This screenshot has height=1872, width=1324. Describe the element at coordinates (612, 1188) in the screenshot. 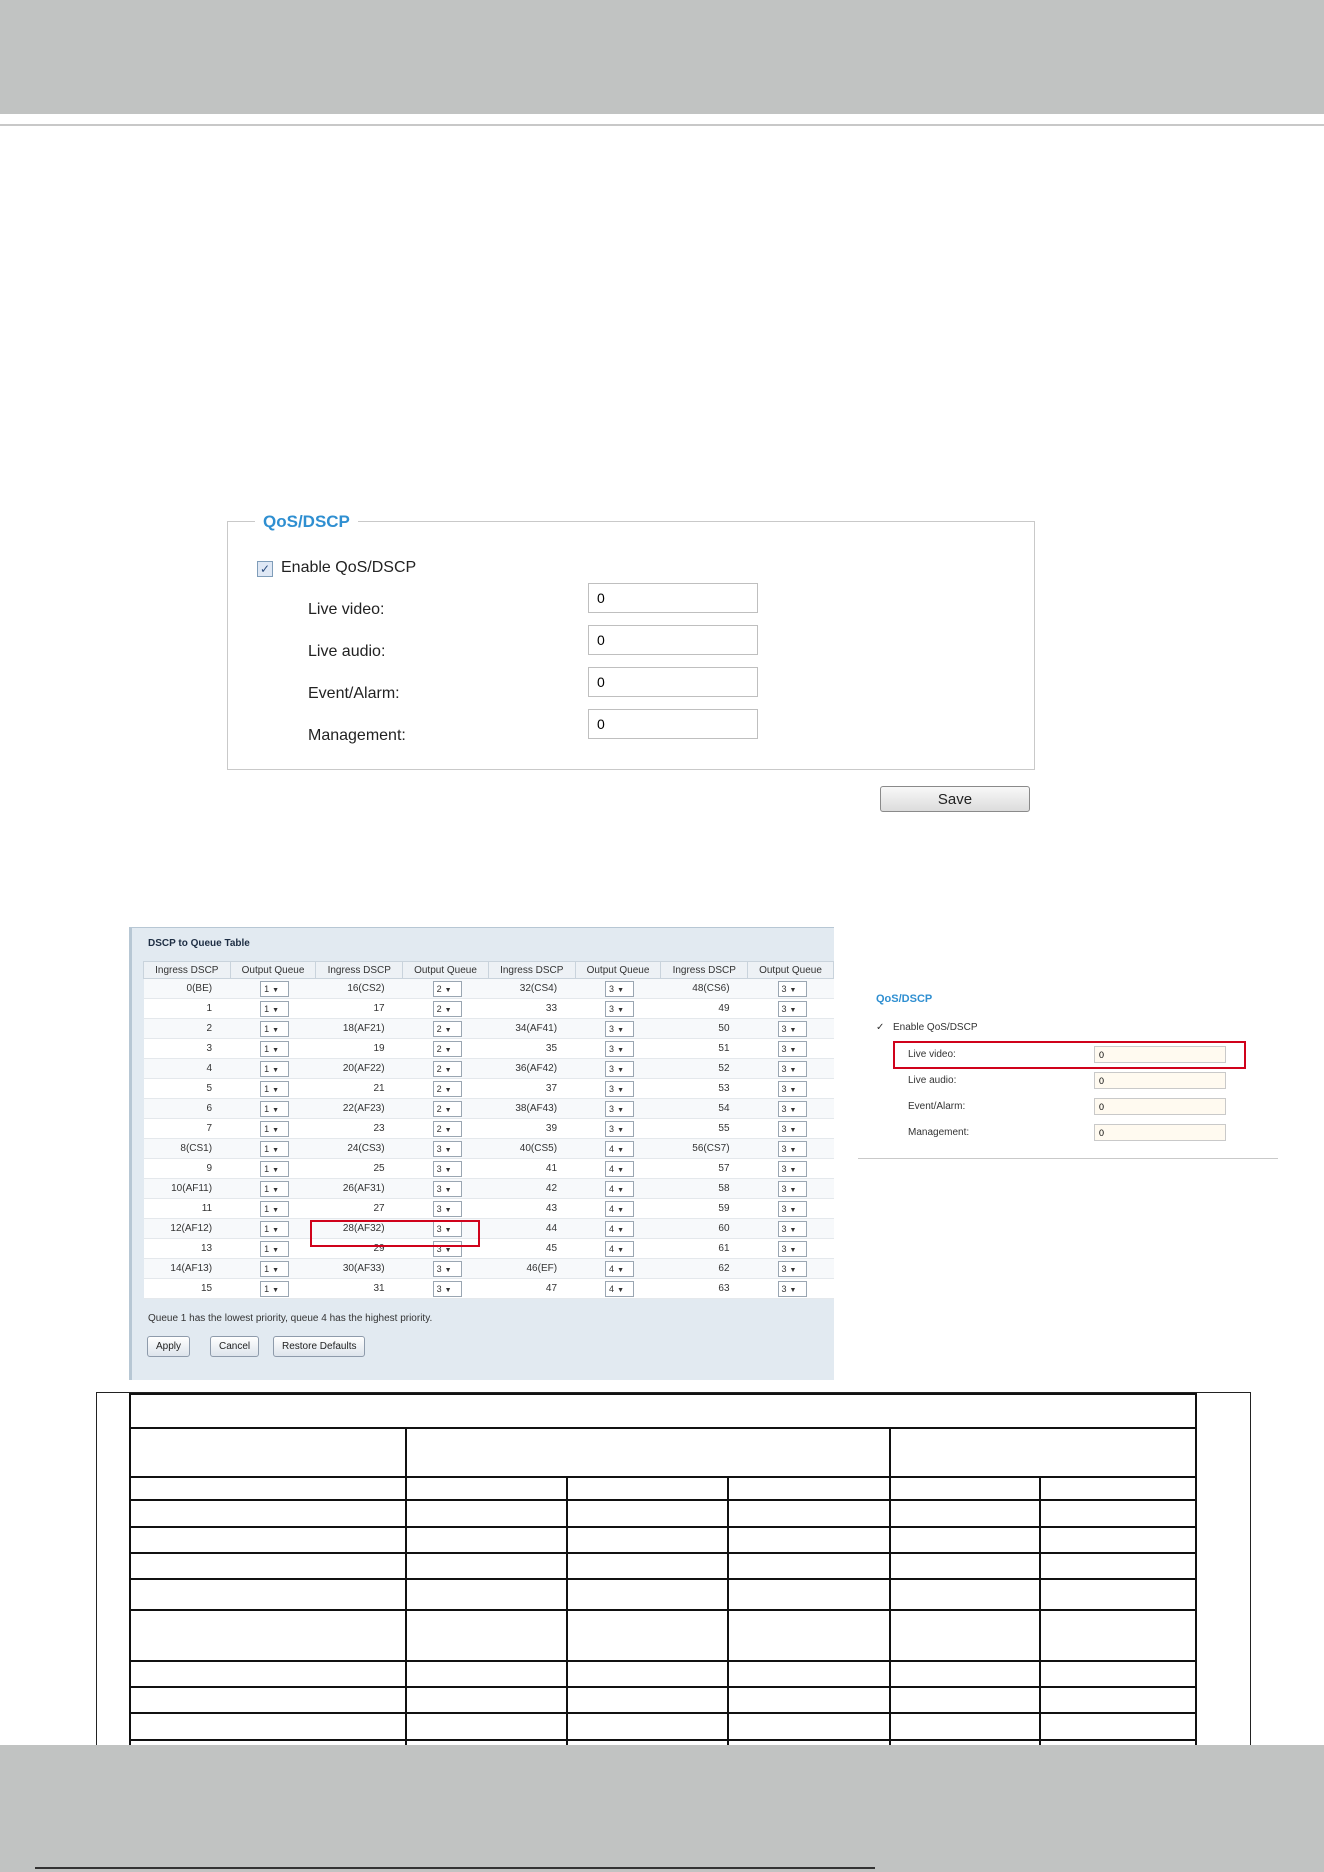

I see `output-queue-value: 4` at that location.